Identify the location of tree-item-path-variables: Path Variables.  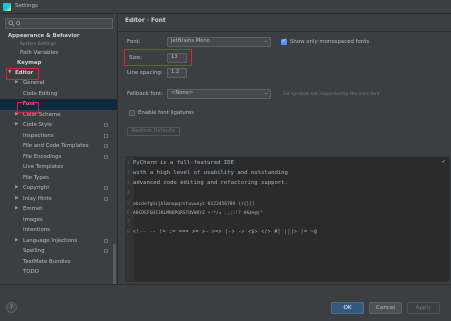
(58, 53).